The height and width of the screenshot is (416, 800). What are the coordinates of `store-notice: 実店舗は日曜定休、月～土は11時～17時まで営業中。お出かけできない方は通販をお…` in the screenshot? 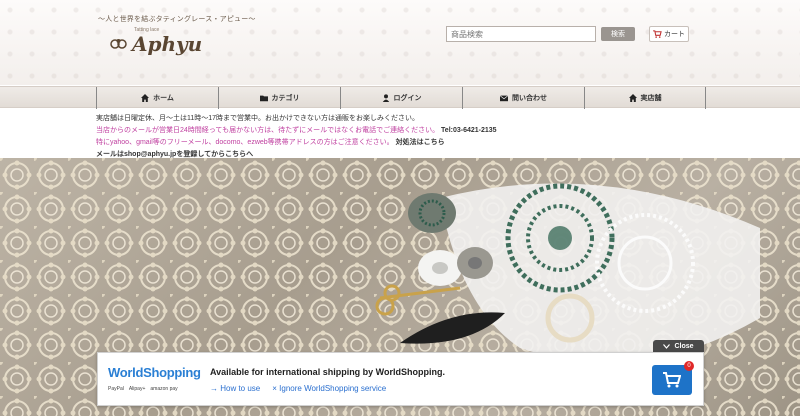 It's located at (396, 137).